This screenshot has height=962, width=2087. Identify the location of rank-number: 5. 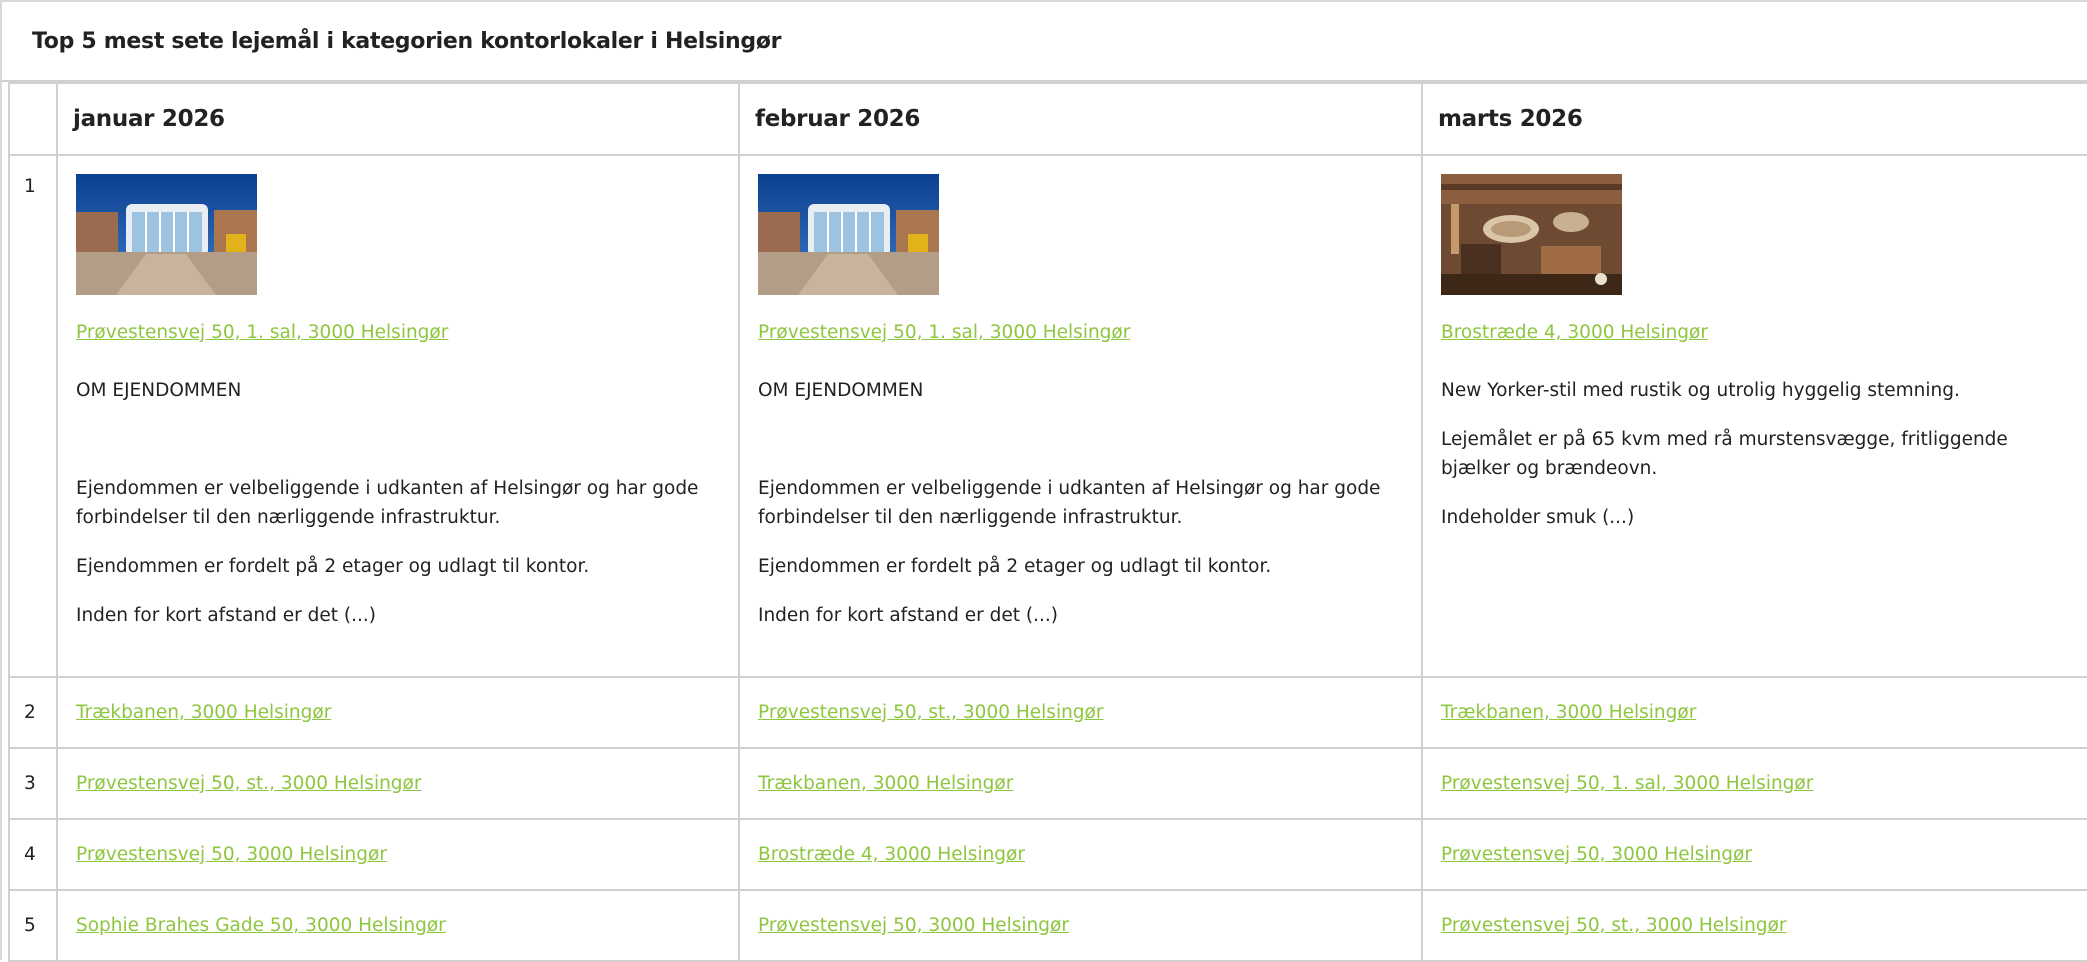
(33, 925).